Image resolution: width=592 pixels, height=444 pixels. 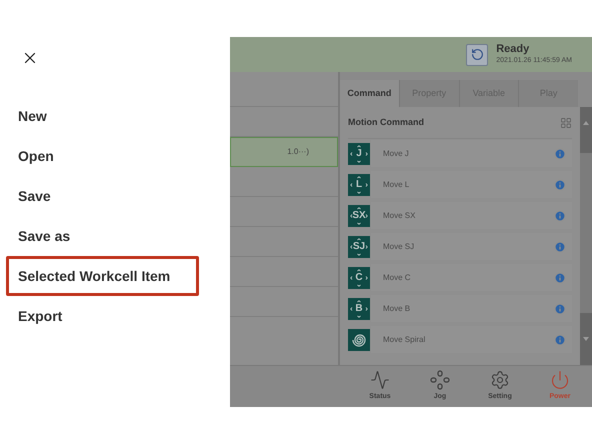 What do you see at coordinates (359, 309) in the screenshot?
I see `command-glyph: B` at bounding box center [359, 309].